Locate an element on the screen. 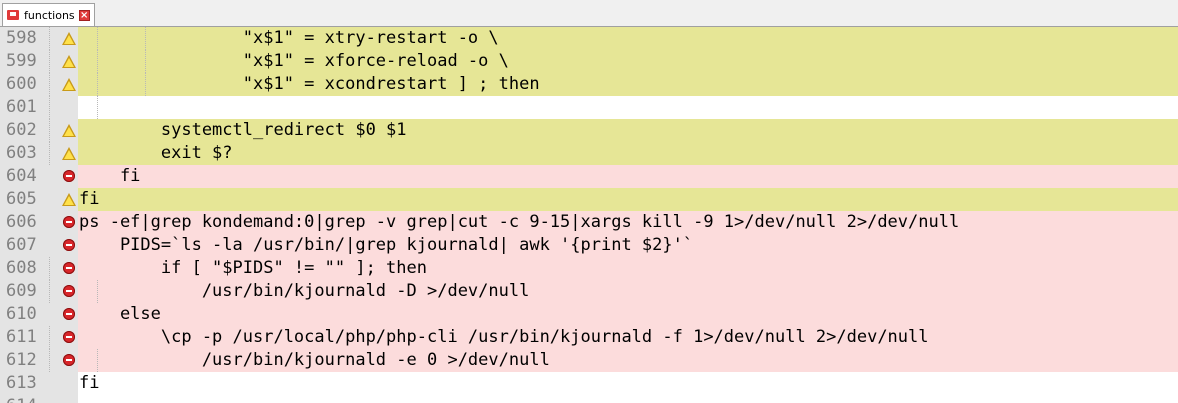  code-line: 610 else is located at coordinates (589, 314).